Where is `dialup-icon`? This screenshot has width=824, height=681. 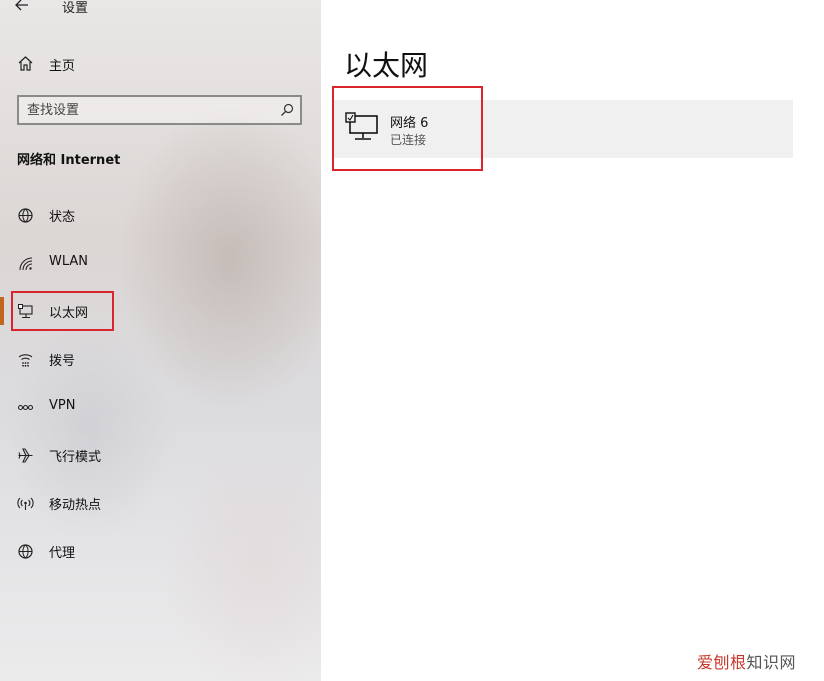 dialup-icon is located at coordinates (25, 360).